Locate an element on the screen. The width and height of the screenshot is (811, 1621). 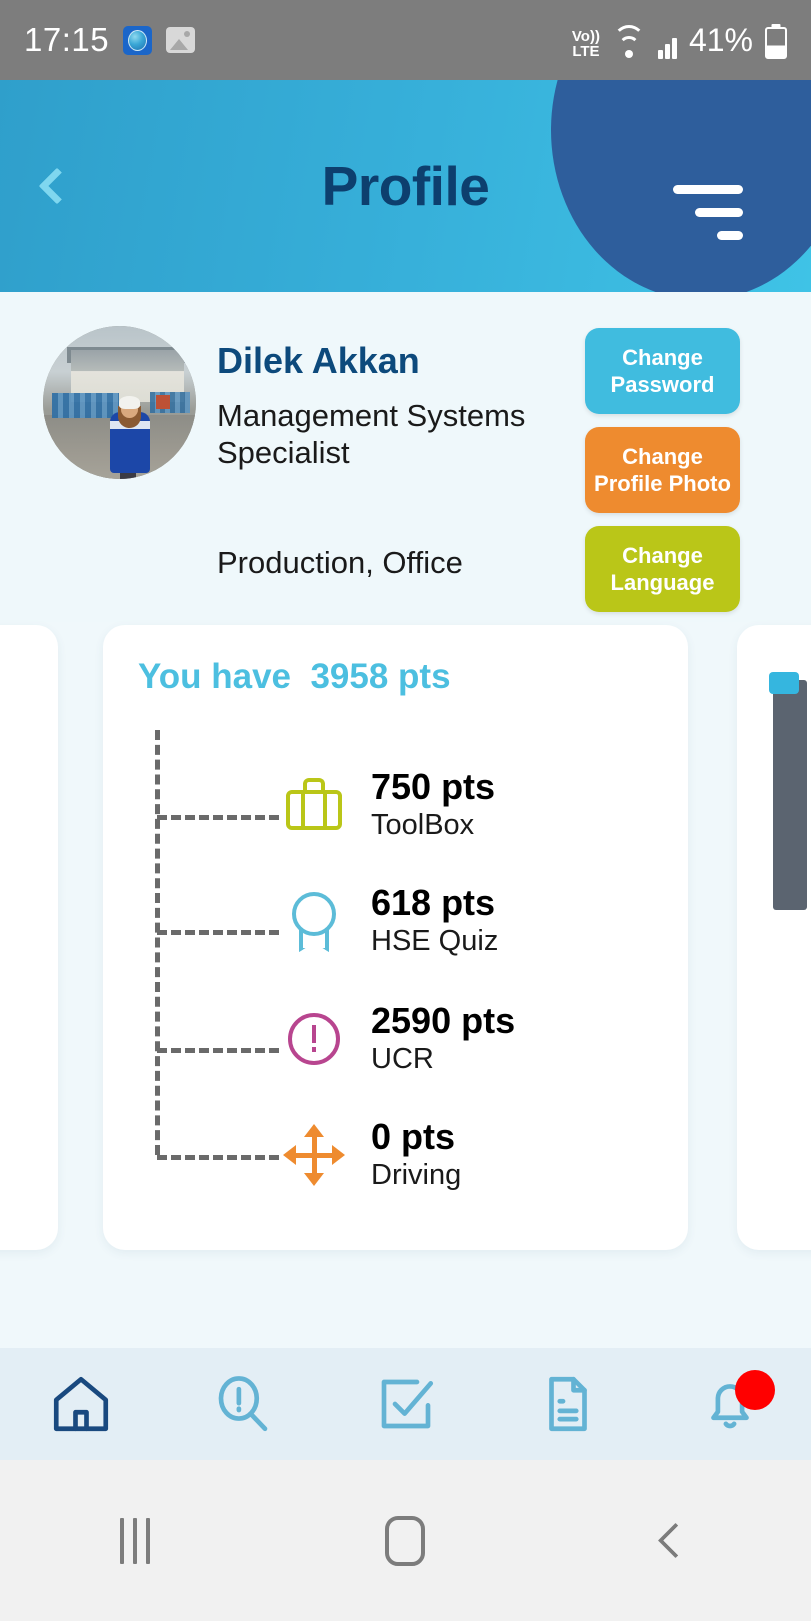
system-home-button is located at coordinates (405, 1540).